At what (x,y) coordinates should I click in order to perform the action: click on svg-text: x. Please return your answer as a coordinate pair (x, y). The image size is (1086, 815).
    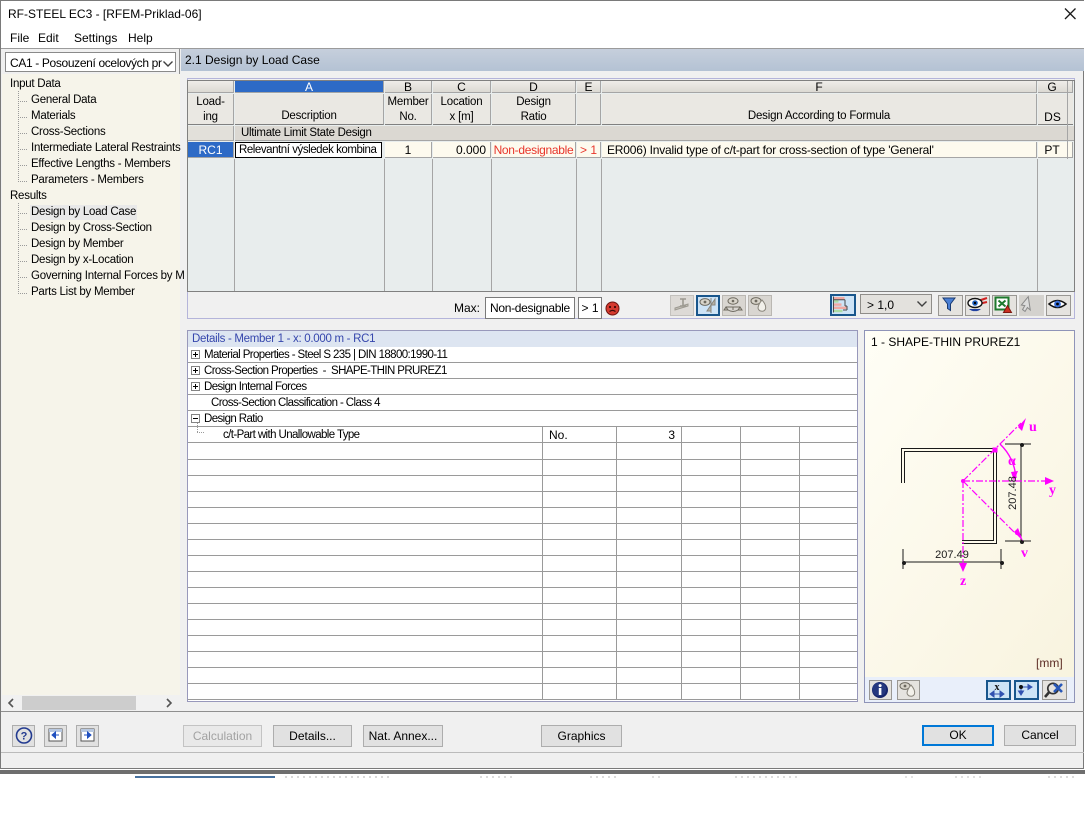
    Looking at the image, I should click on (997, 687).